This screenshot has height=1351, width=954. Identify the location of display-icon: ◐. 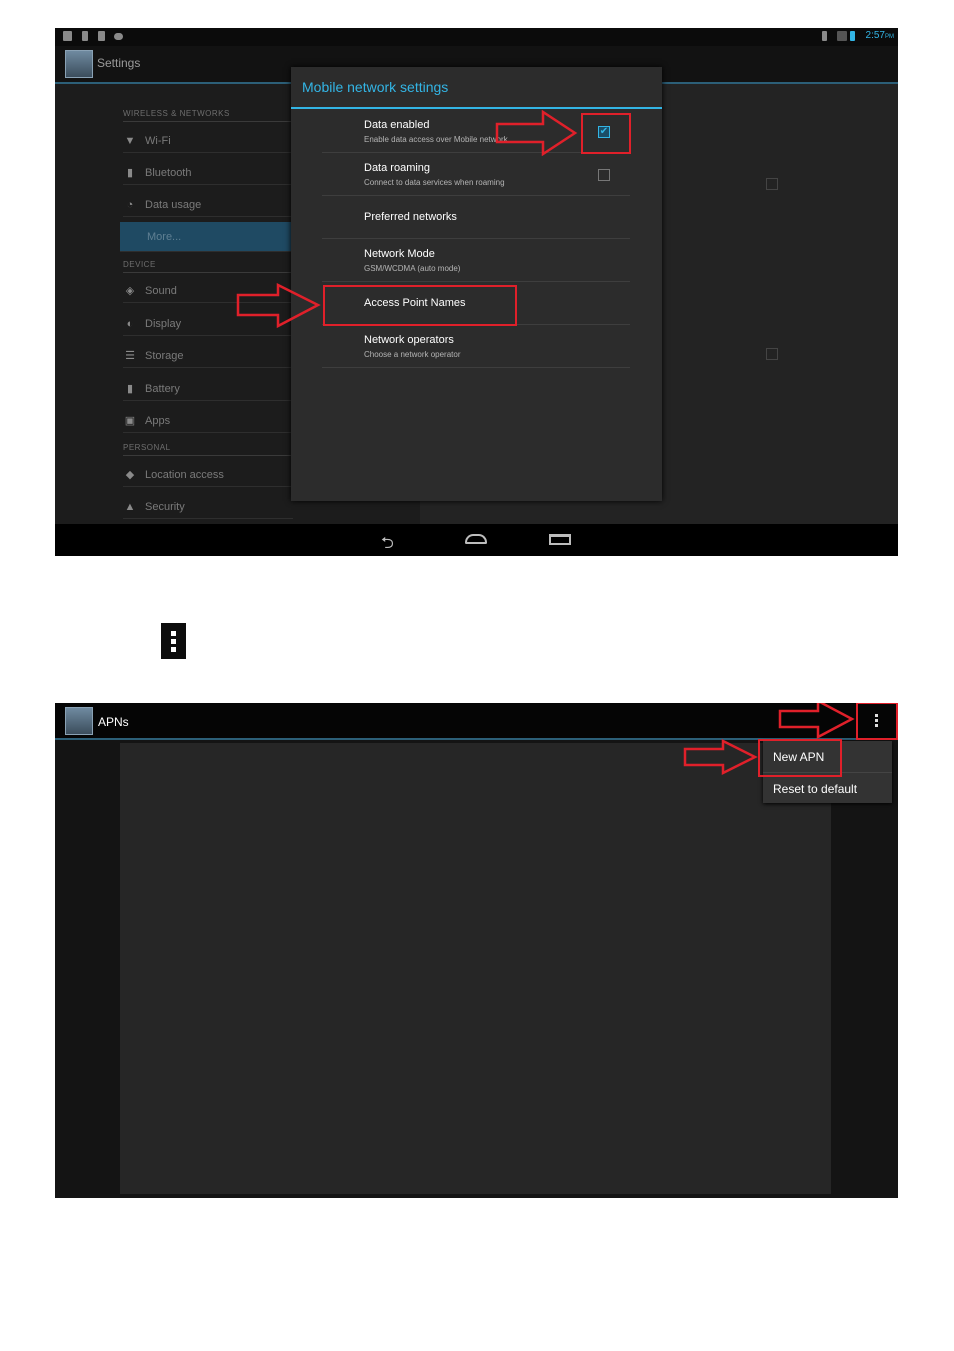
(130, 324).